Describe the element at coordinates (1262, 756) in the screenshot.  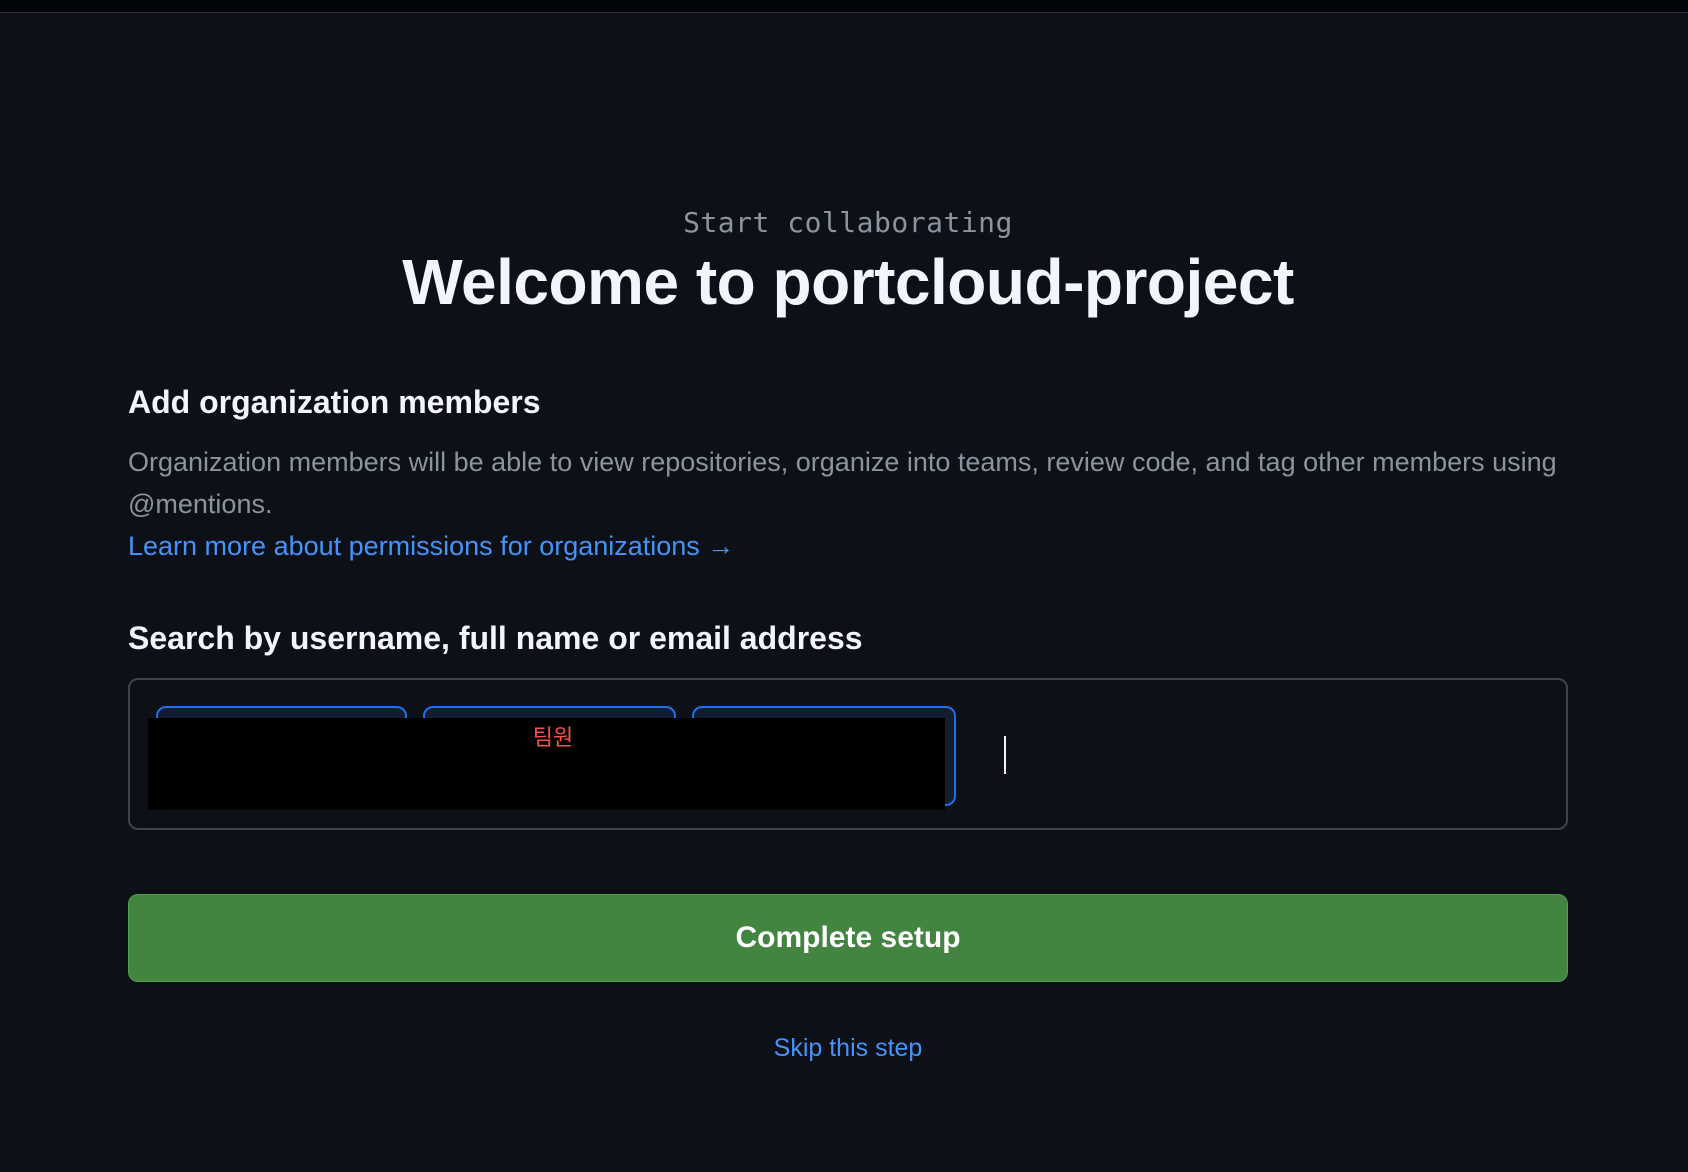
I see `member-search-input` at that location.